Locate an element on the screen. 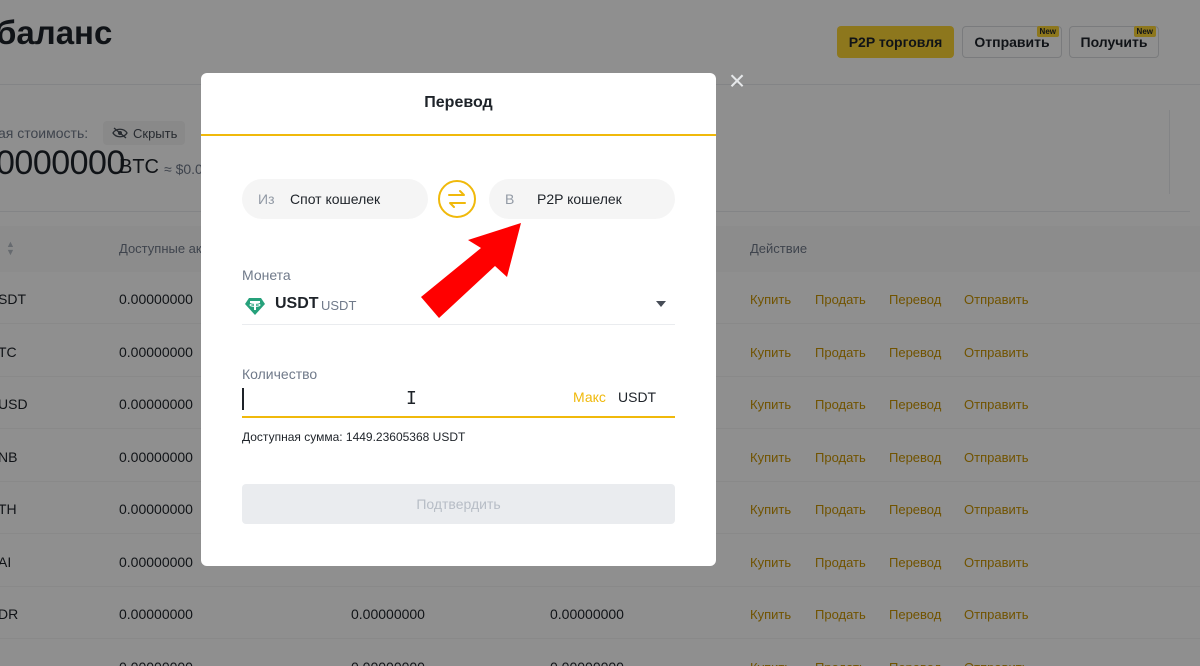  text-cursor is located at coordinates (243, 399).